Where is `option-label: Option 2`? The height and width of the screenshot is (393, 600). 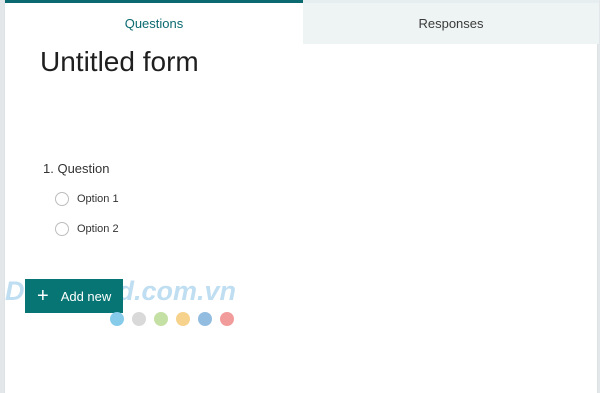
option-label: Option 2 is located at coordinates (98, 229).